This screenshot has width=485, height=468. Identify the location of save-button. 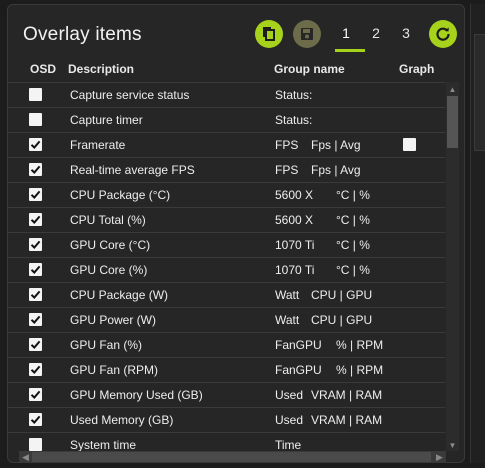
(307, 34).